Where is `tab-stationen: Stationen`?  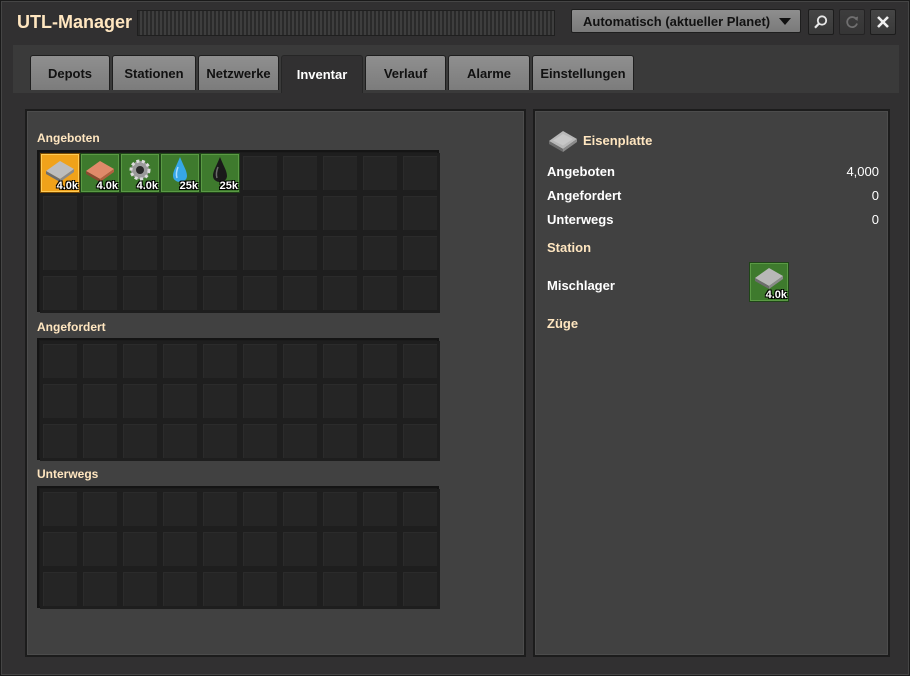
tab-stationen: Stationen is located at coordinates (154, 72).